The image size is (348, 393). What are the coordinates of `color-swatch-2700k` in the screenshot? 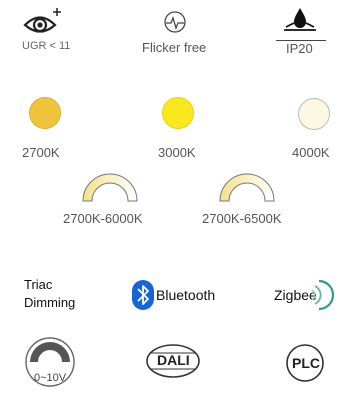 It's located at (45, 113).